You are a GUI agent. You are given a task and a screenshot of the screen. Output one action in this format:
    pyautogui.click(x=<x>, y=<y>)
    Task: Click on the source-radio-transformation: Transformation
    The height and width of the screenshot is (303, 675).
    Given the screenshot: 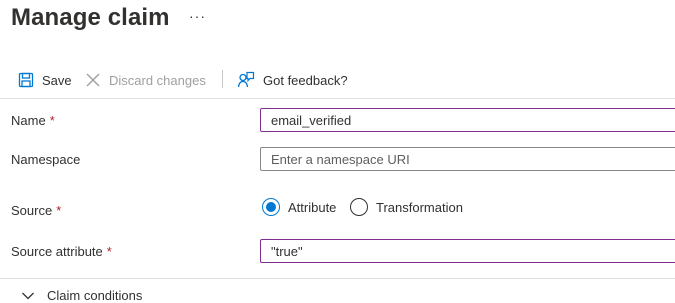 What is the action you would take?
    pyautogui.click(x=406, y=207)
    